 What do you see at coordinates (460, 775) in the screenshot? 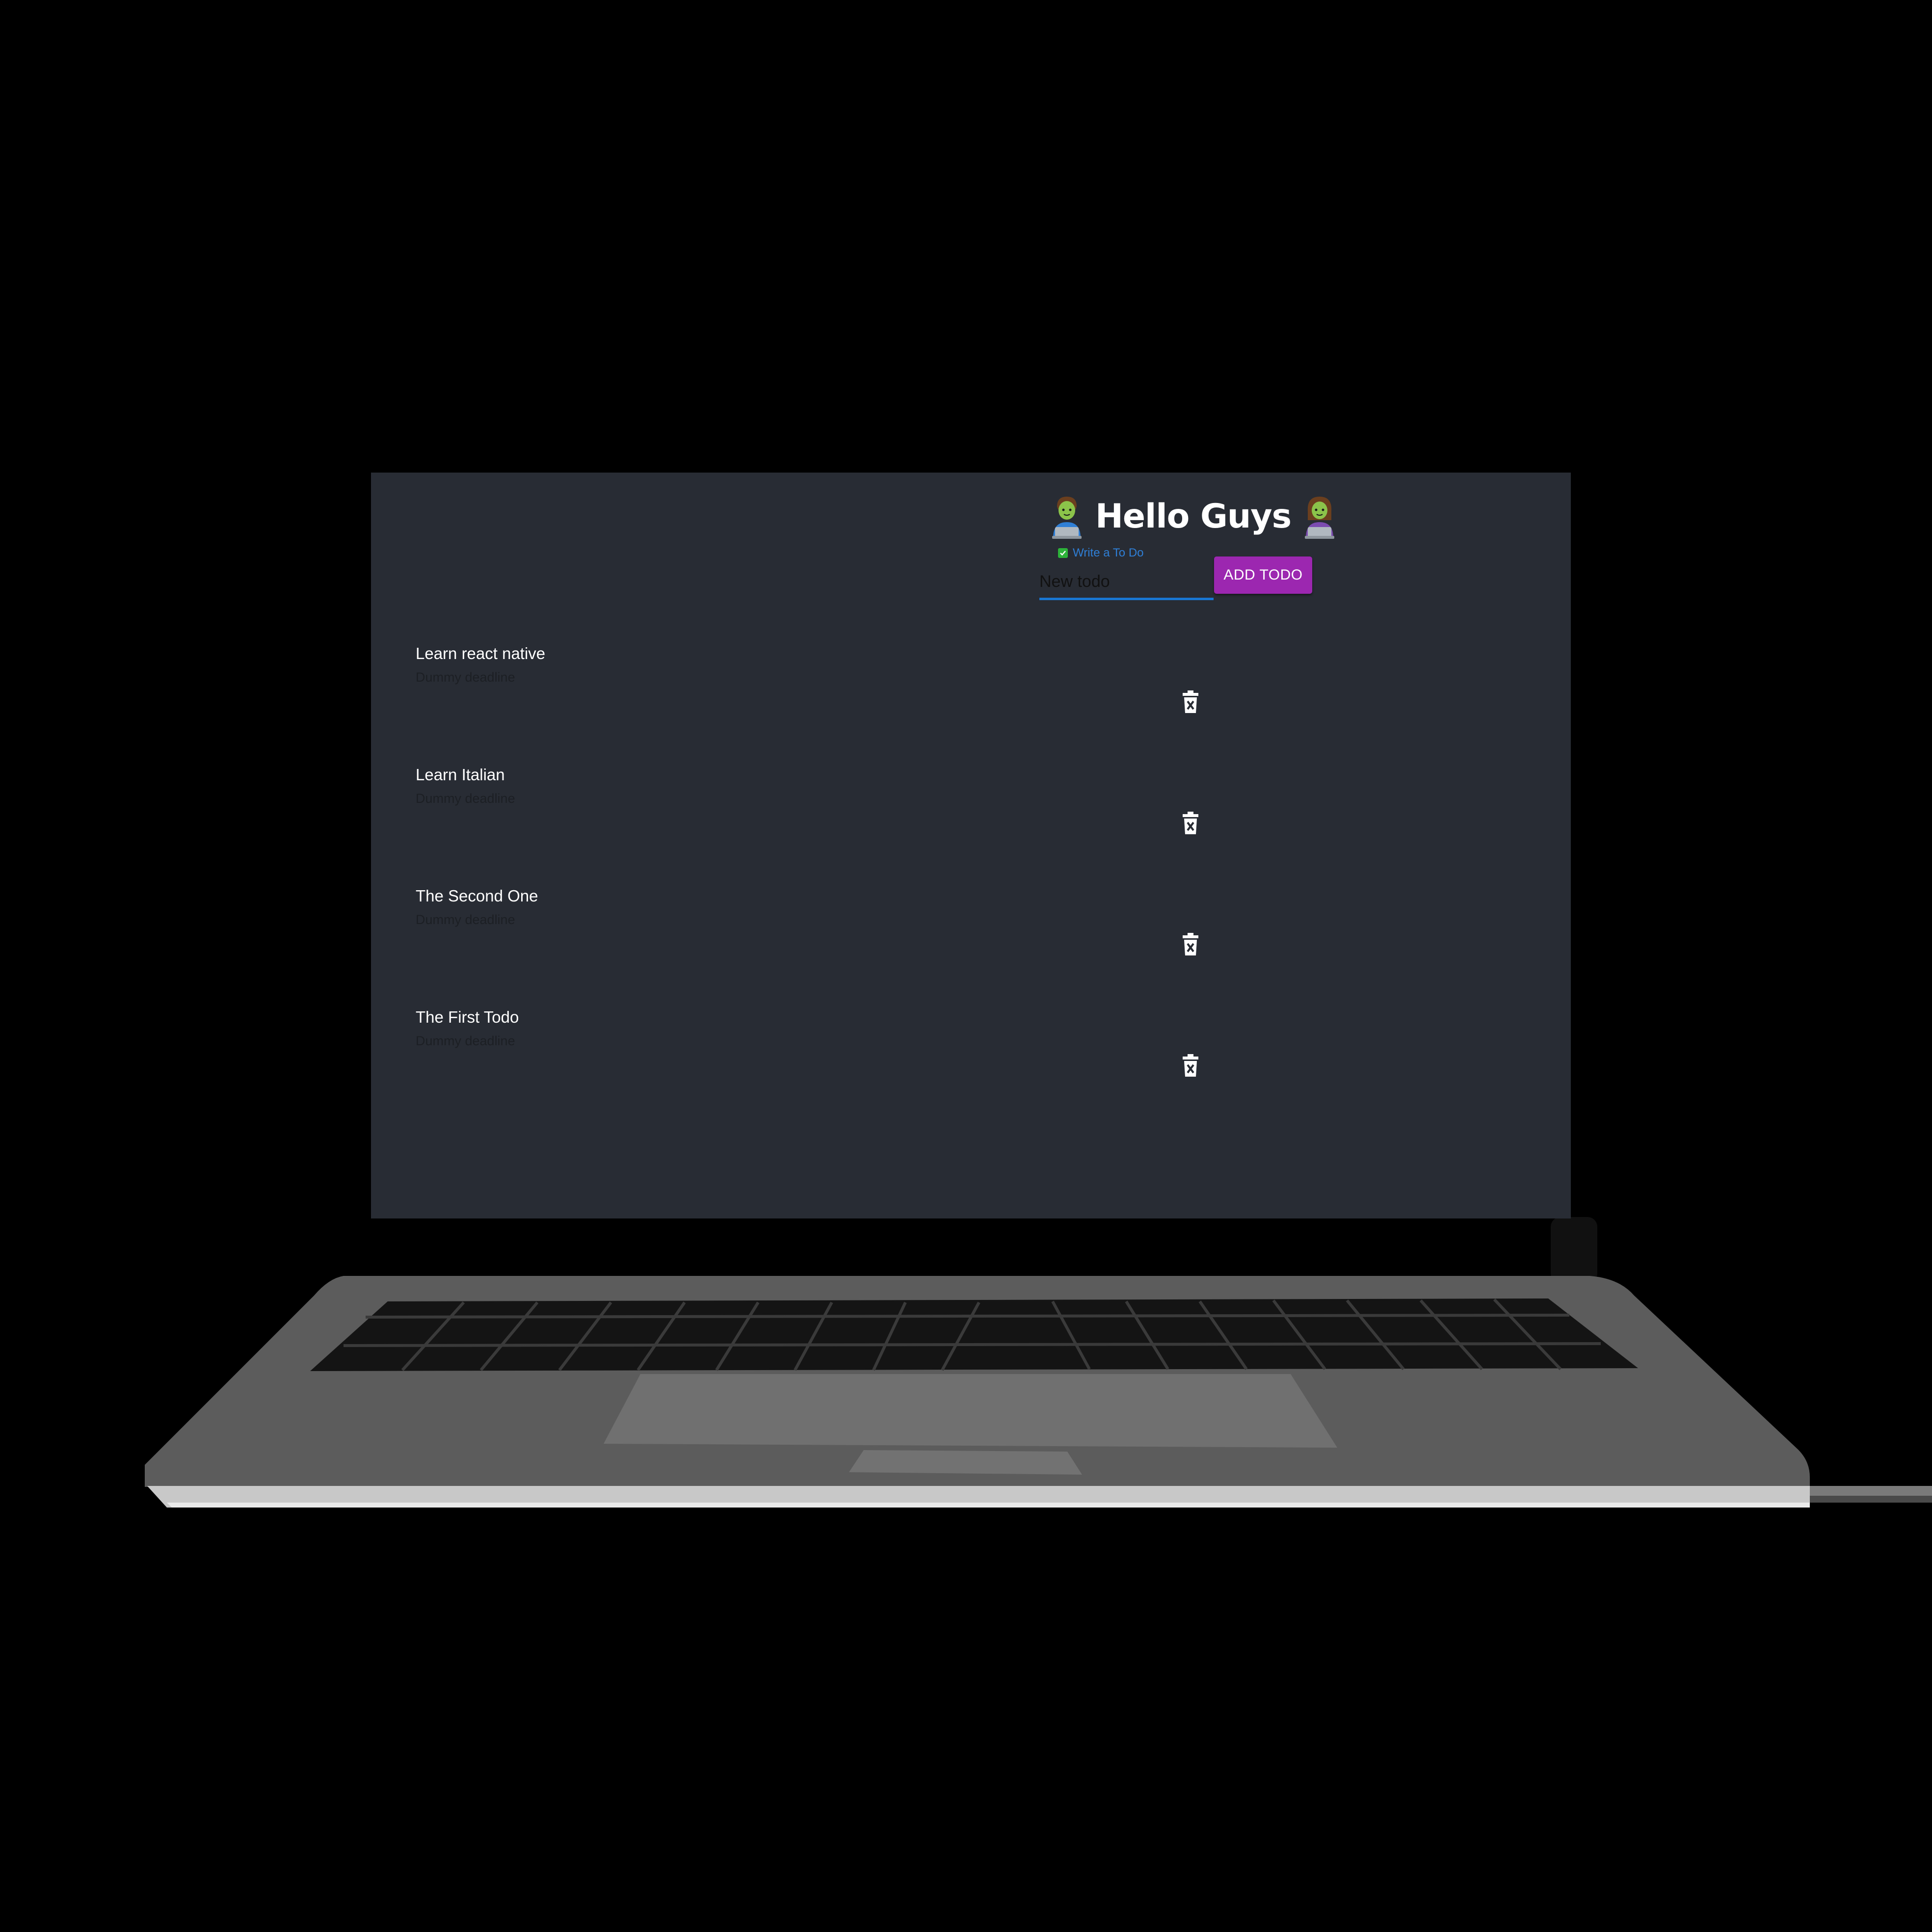
I see `todo-title: Learn Italian` at bounding box center [460, 775].